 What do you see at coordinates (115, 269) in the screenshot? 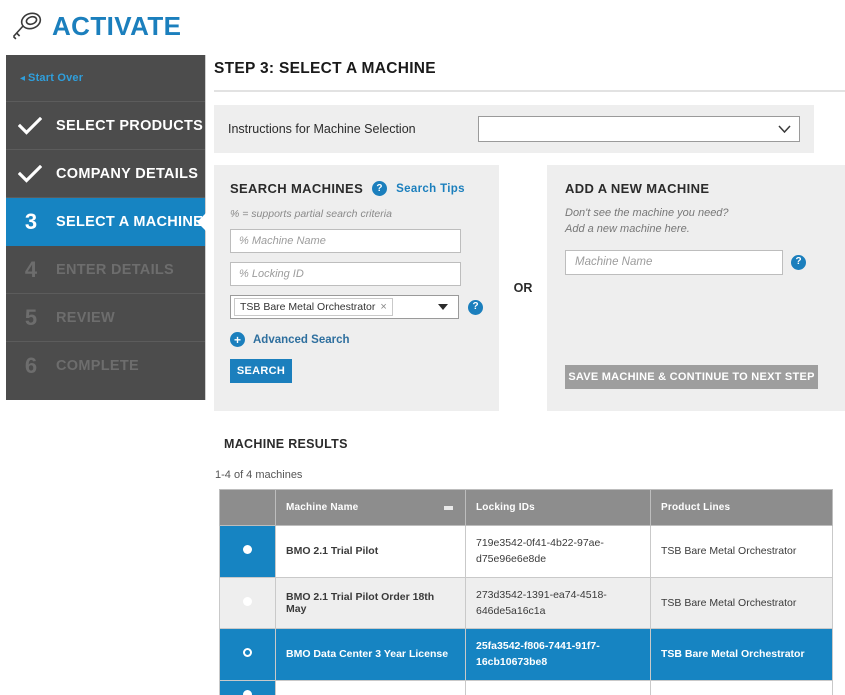
I see `sidebar-step-label: ENTER DETAILS` at bounding box center [115, 269].